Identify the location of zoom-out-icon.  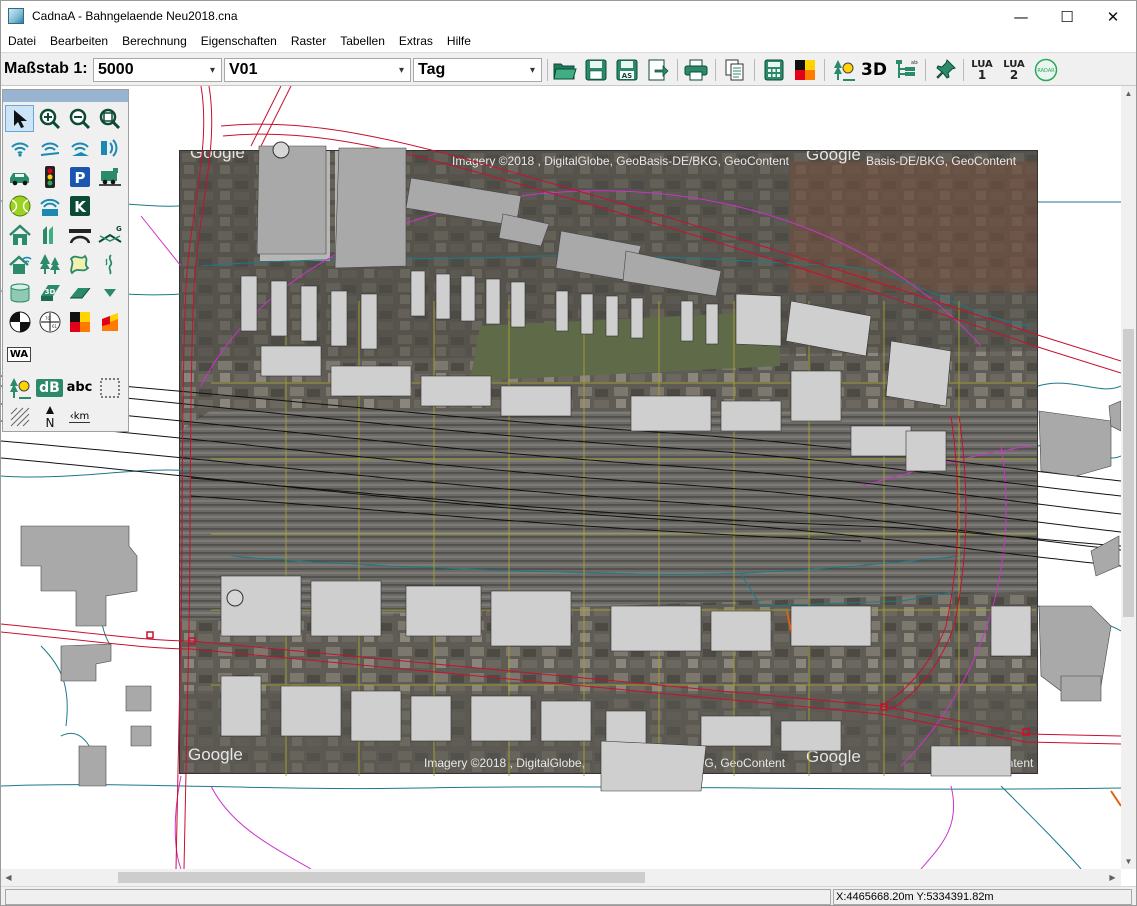
(79, 118).